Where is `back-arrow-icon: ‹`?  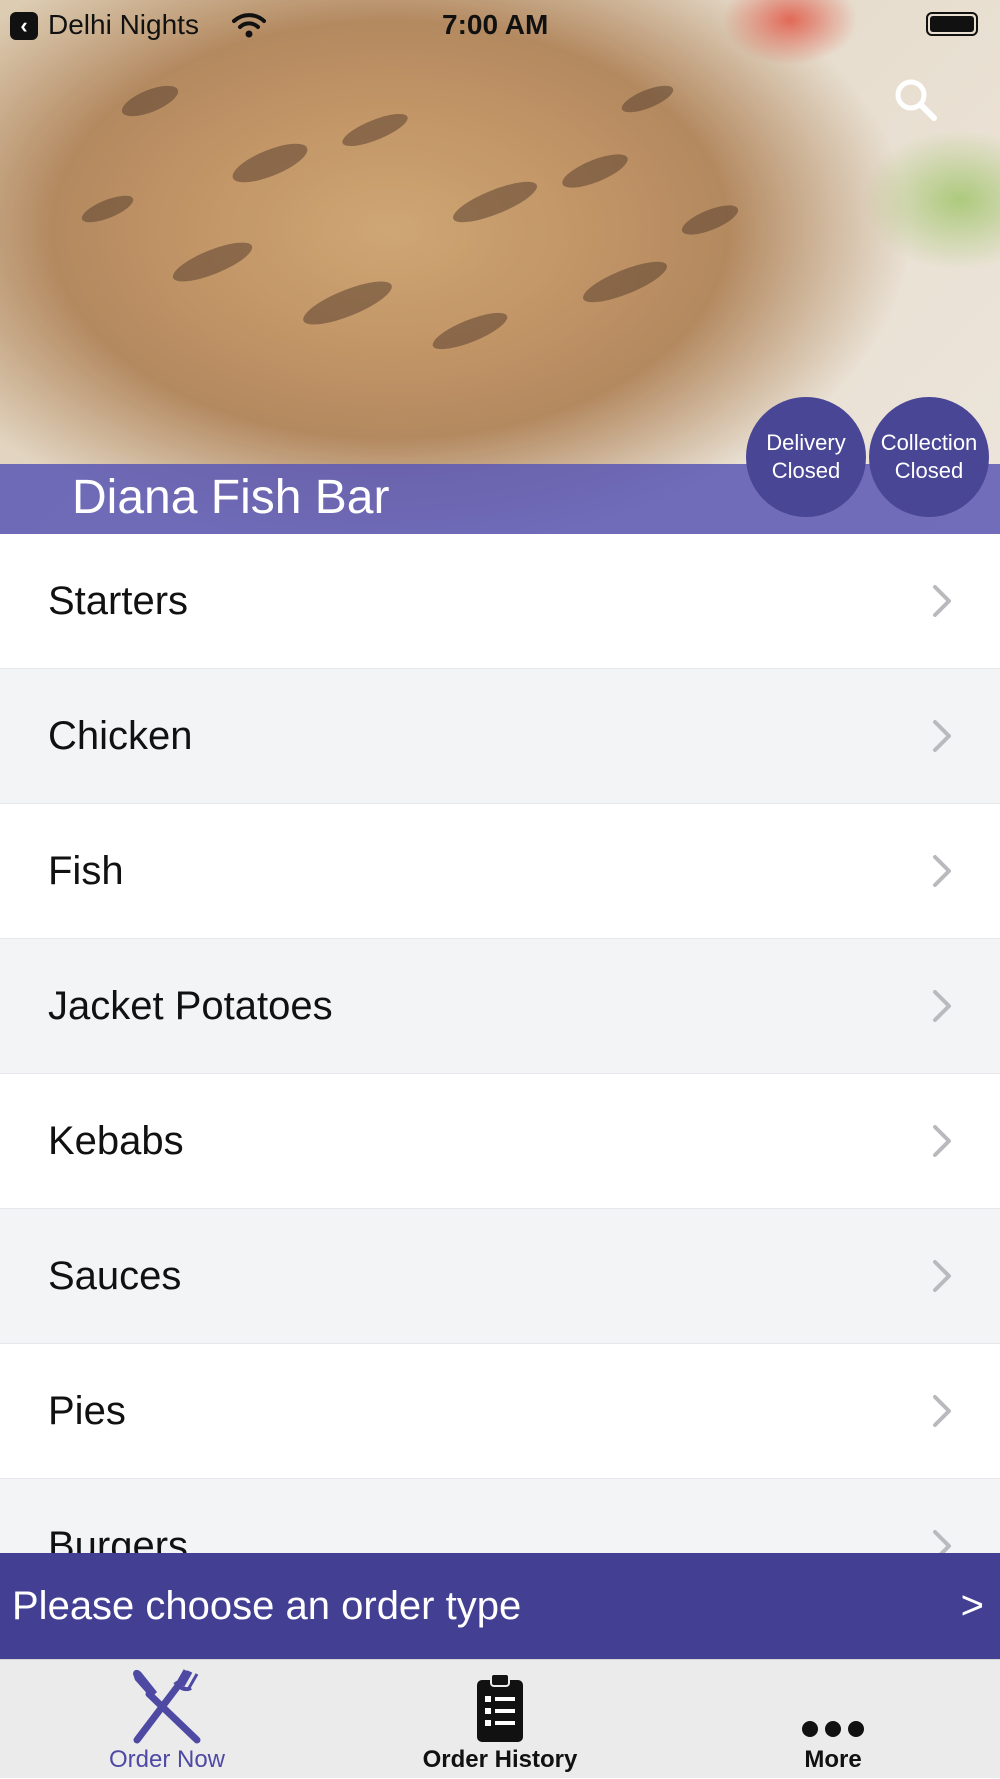
back-arrow-icon: ‹ is located at coordinates (24, 26).